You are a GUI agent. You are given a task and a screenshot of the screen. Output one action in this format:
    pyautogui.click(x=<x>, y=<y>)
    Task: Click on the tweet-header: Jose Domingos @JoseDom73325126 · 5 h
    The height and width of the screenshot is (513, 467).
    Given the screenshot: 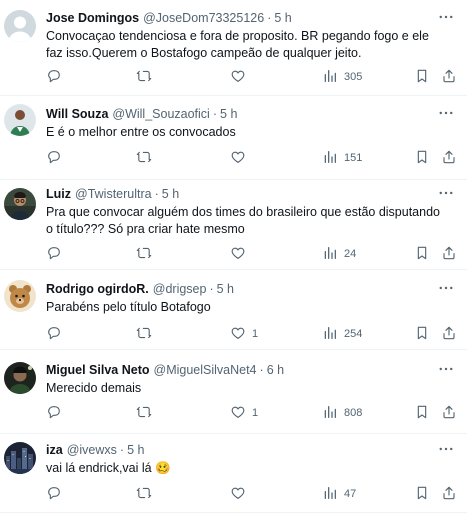 What is the action you would take?
    pyautogui.click(x=252, y=18)
    